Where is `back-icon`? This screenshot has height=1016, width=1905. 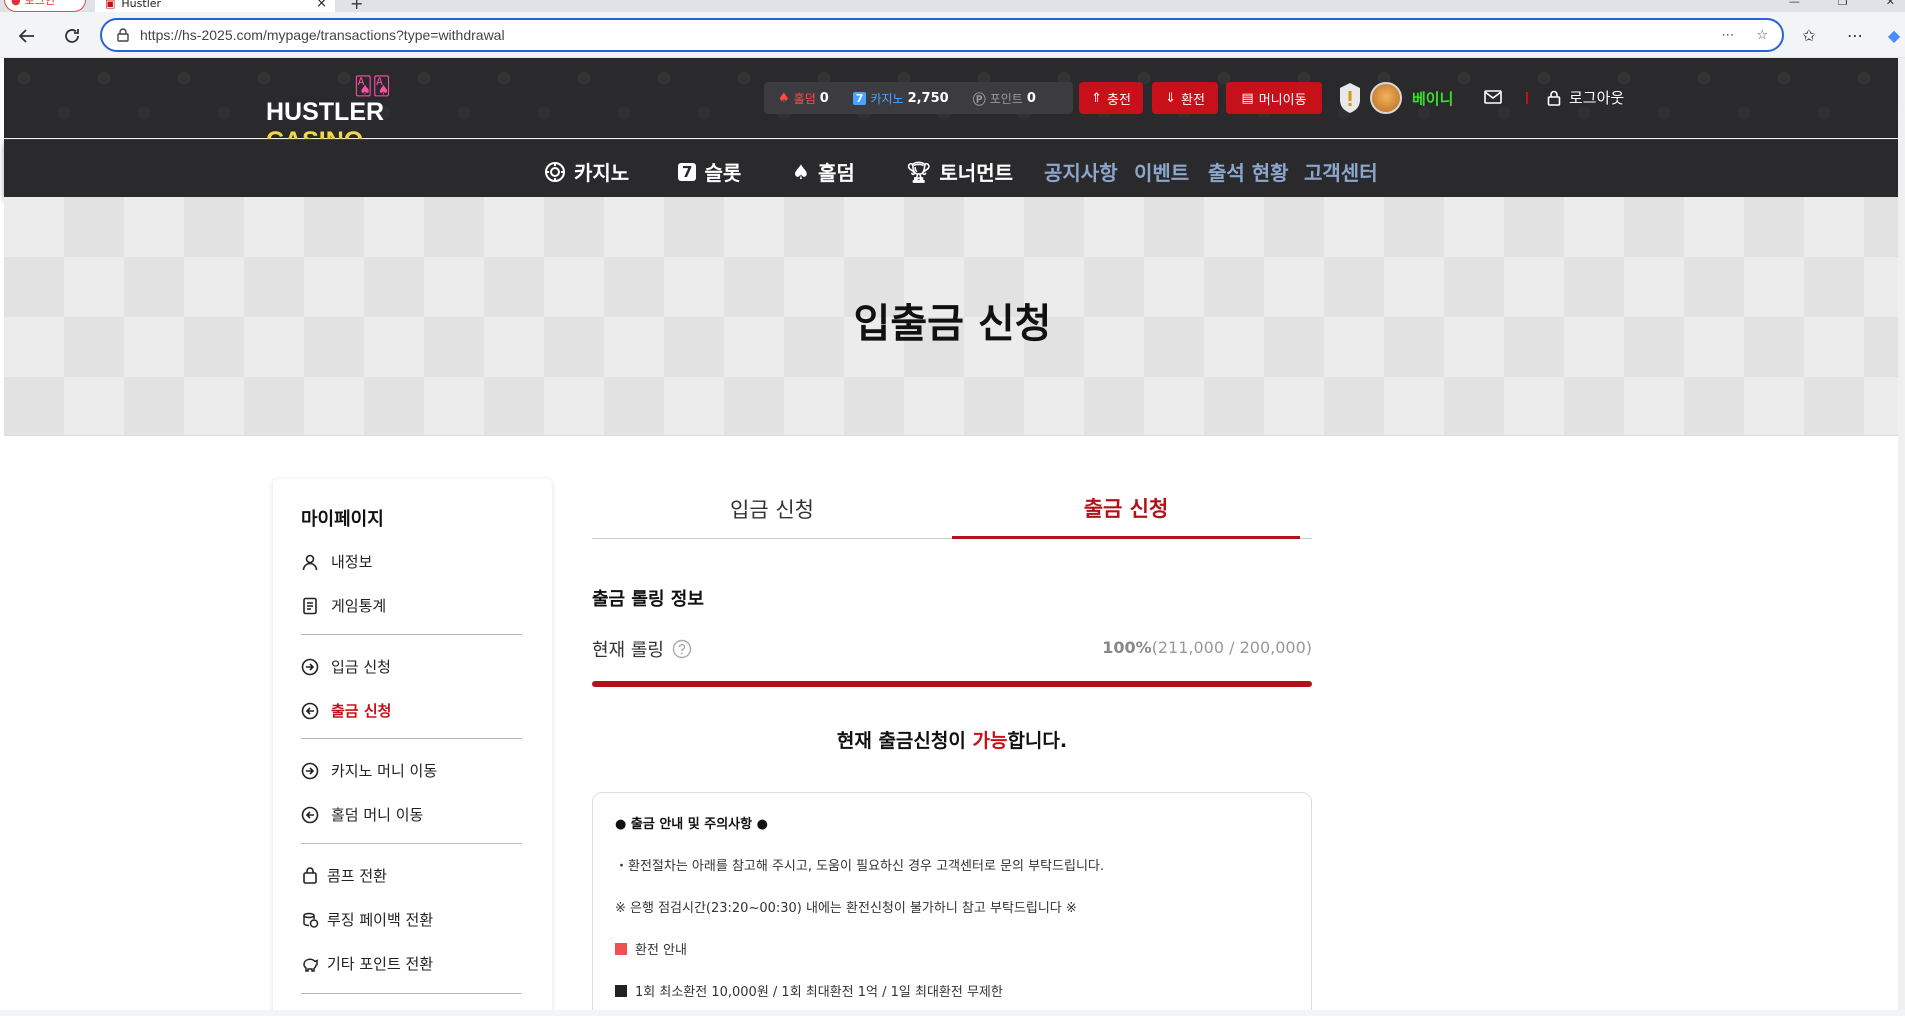 back-icon is located at coordinates (27, 36).